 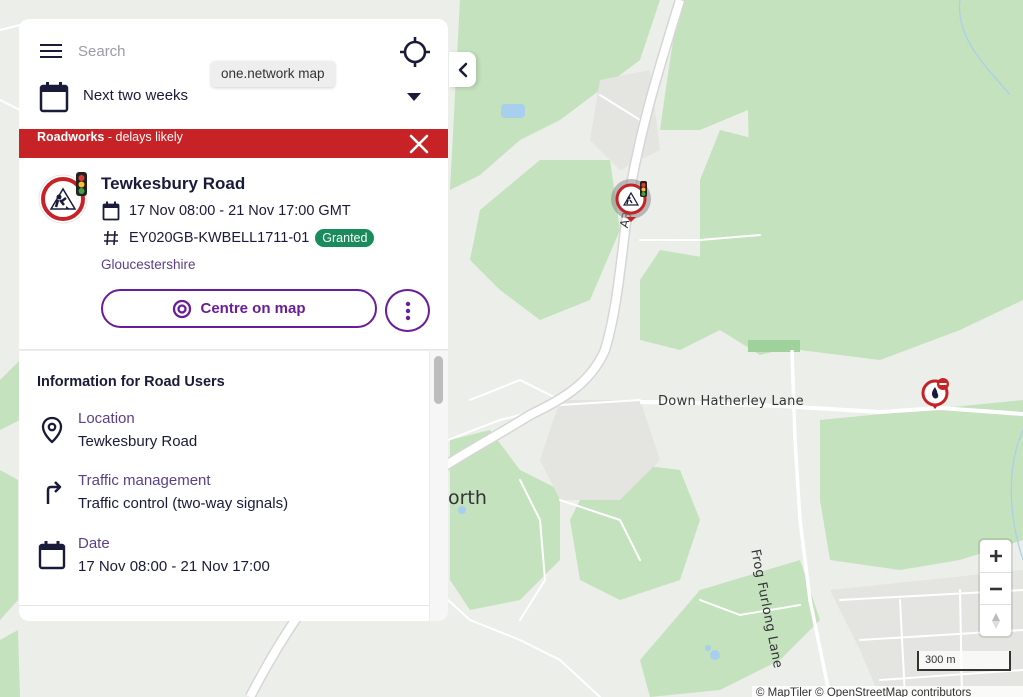 What do you see at coordinates (936, 394) in the screenshot?
I see `road-closure-pin` at bounding box center [936, 394].